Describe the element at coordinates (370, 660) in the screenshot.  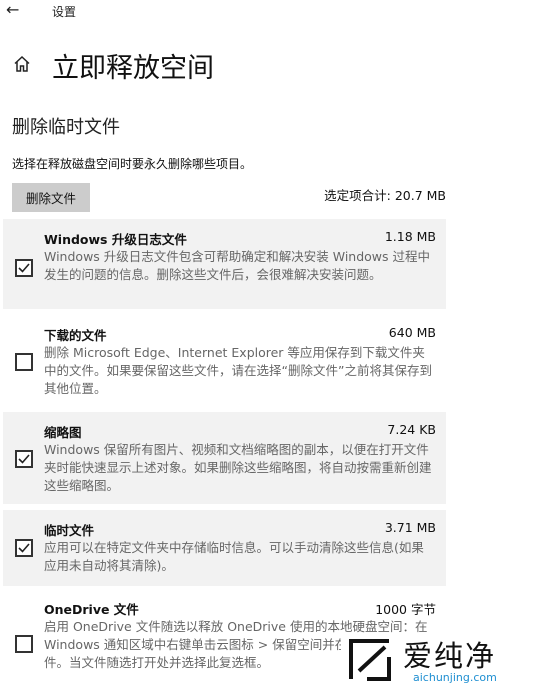
I see `watermark-logo-icon` at that location.